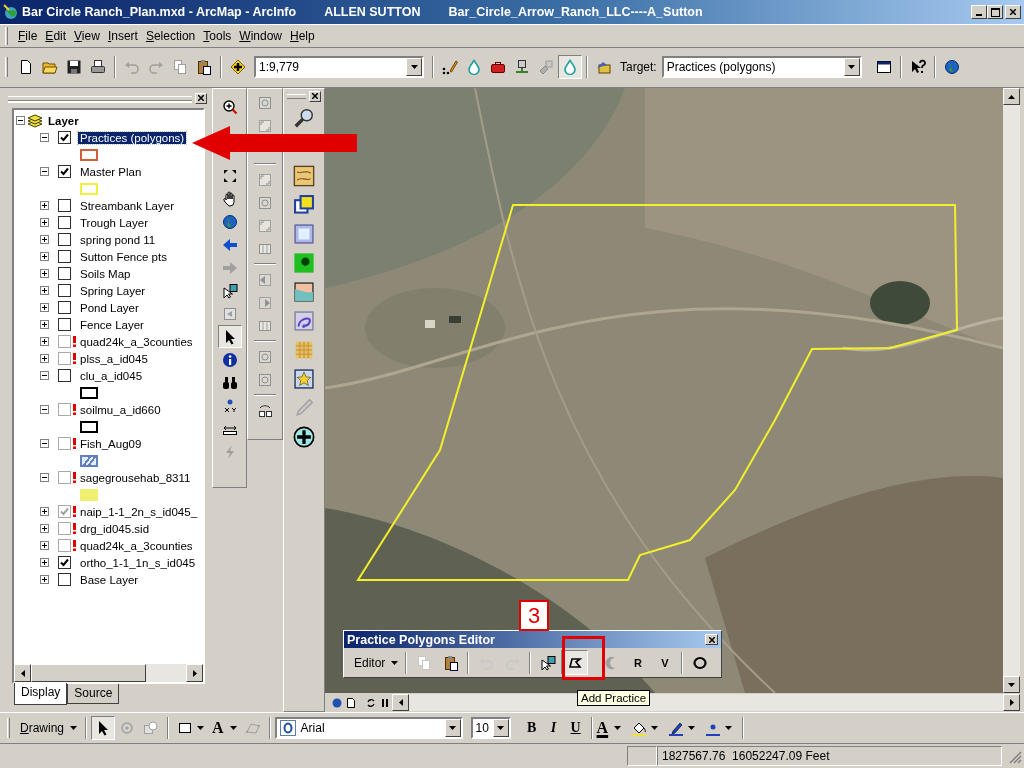 The height and width of the screenshot is (768, 1024). Describe the element at coordinates (639, 728) in the screenshot. I see `fill-bucket-icon` at that location.